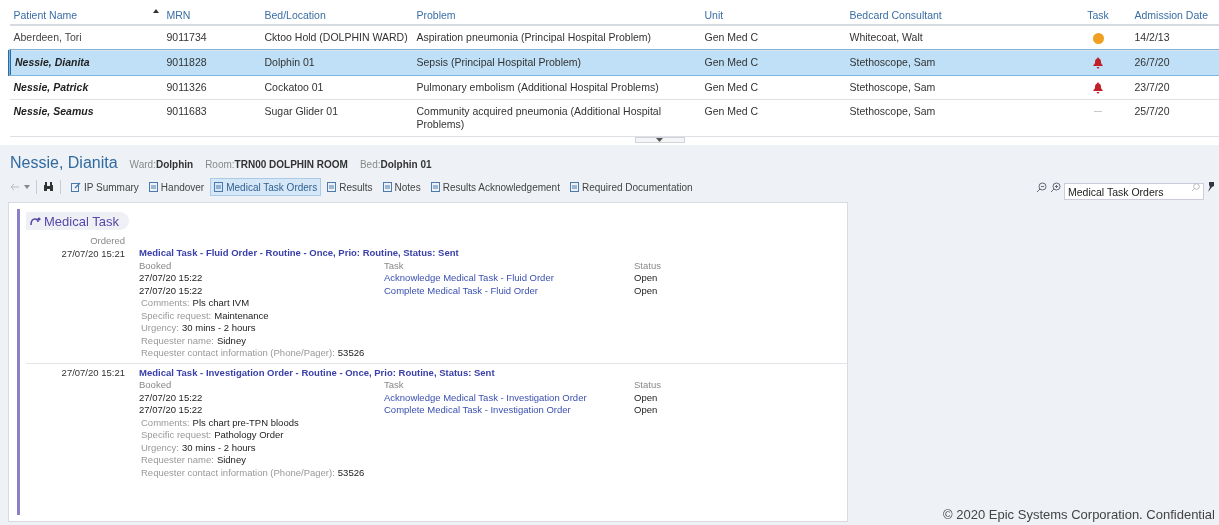 This screenshot has height=525, width=1219. Describe the element at coordinates (93, 373) in the screenshot. I see `ordered-time: 27/07/20 15:21` at that location.